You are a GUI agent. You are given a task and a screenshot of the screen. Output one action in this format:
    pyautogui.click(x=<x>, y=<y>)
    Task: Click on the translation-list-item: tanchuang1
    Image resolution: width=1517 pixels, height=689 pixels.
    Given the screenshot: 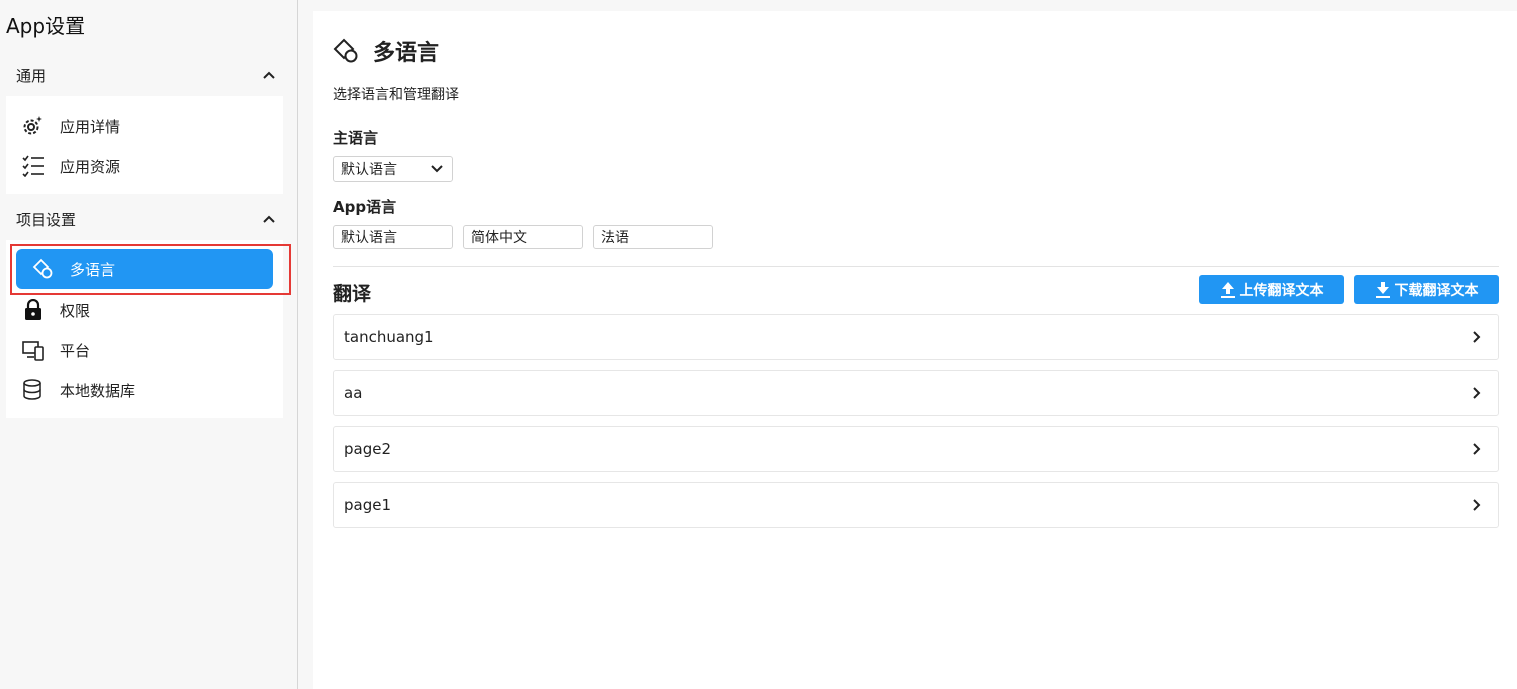 What is the action you would take?
    pyautogui.click(x=916, y=337)
    